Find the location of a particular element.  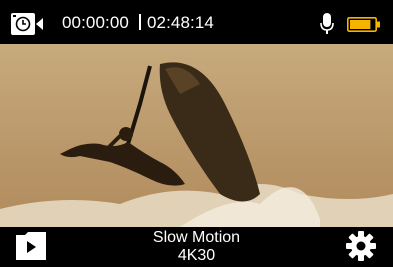

bottom-bar: Slow Motion 4K30 is located at coordinates (196, 246).